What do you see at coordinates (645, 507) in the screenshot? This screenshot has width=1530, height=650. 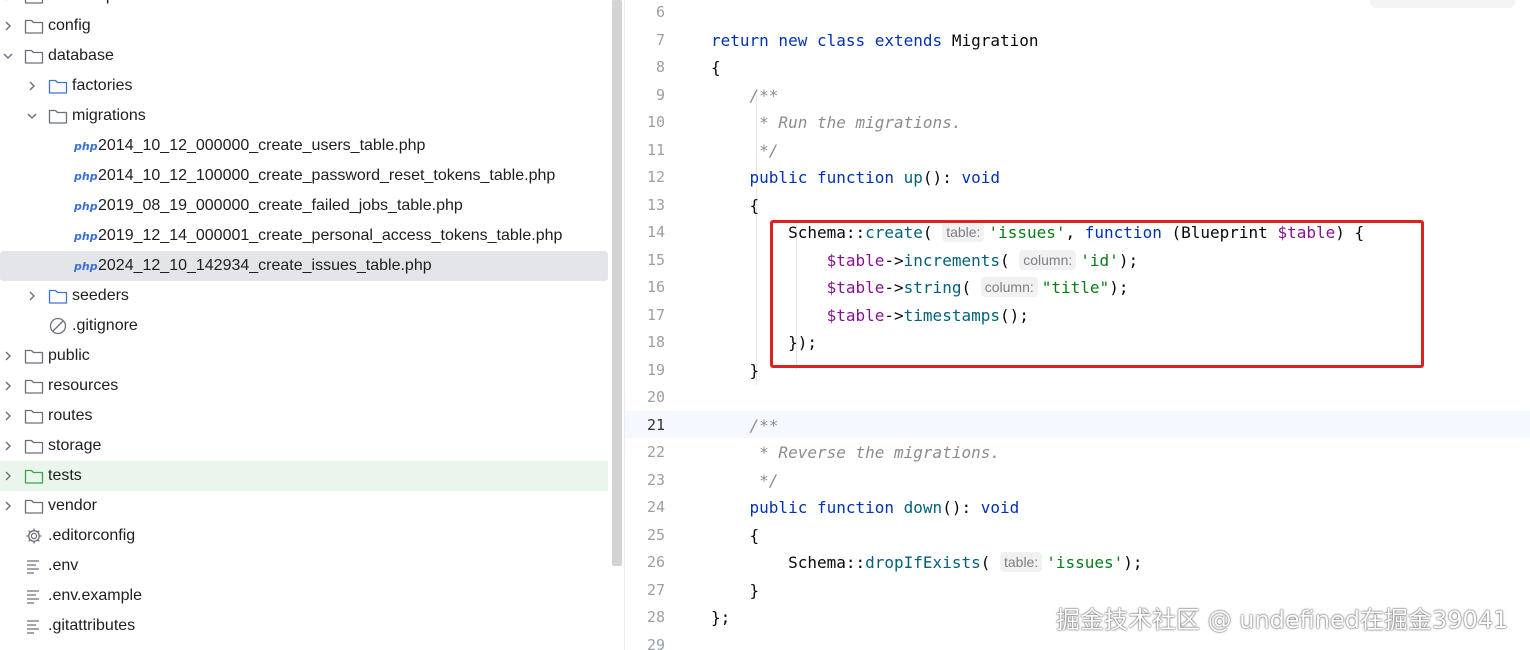 I see `line-number: 24` at bounding box center [645, 507].